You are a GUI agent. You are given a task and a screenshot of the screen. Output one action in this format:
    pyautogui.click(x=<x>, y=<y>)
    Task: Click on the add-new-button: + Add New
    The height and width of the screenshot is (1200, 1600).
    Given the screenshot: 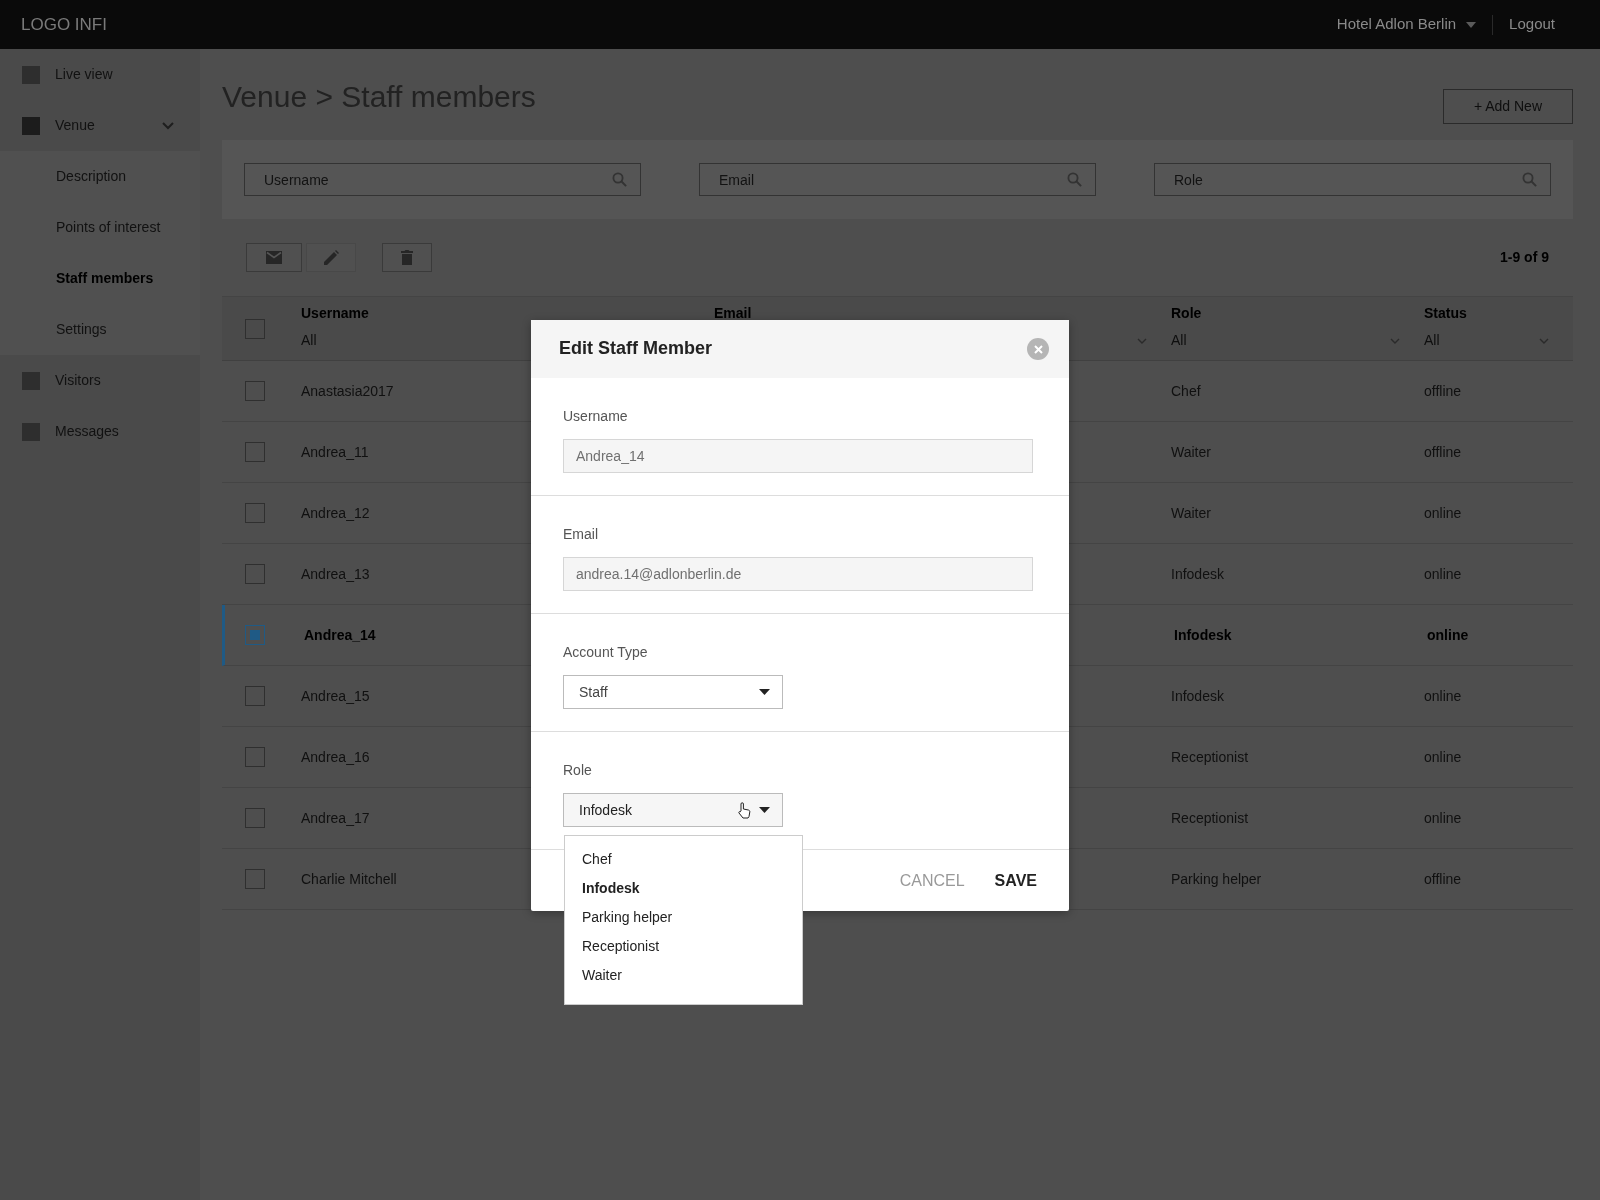 What is the action you would take?
    pyautogui.click(x=1507, y=106)
    